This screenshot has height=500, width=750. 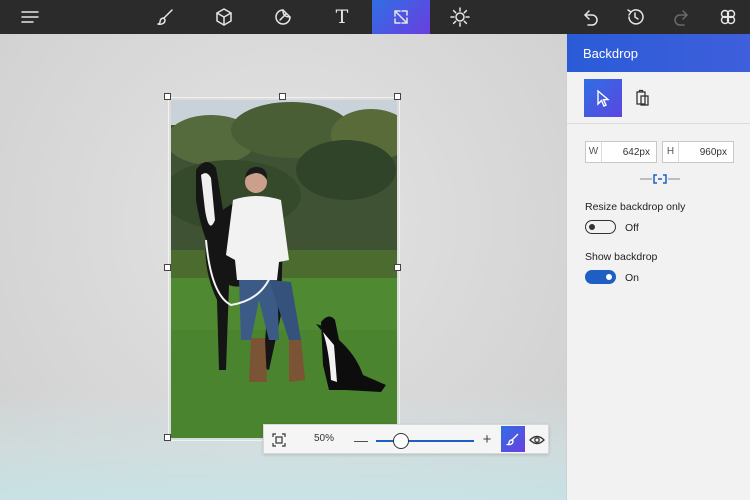 What do you see at coordinates (658, 98) in the screenshot?
I see `mode-row` at bounding box center [658, 98].